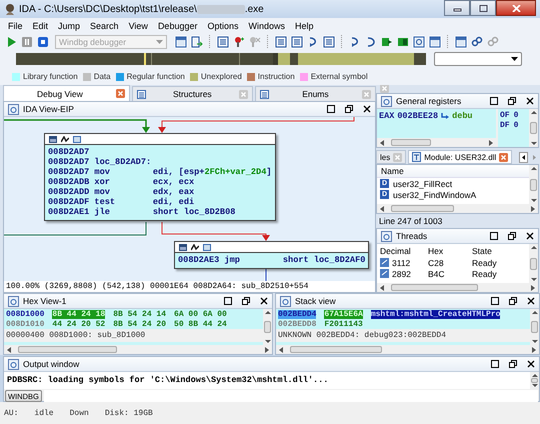 The image size is (540, 424). Describe the element at coordinates (43, 42) in the screenshot. I see `stop-icon` at that location.